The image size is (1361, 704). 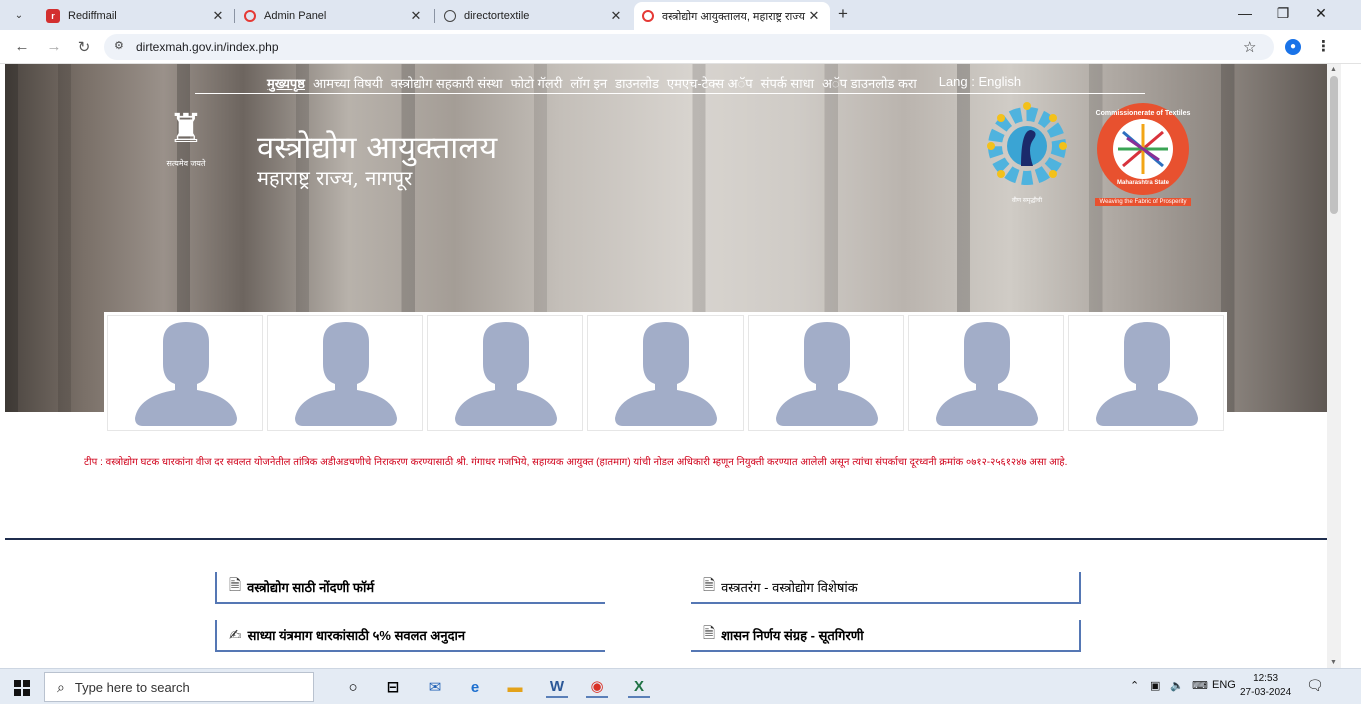 What do you see at coordinates (1293, 47) in the screenshot?
I see `profile-avatar-icon: ●` at bounding box center [1293, 47].